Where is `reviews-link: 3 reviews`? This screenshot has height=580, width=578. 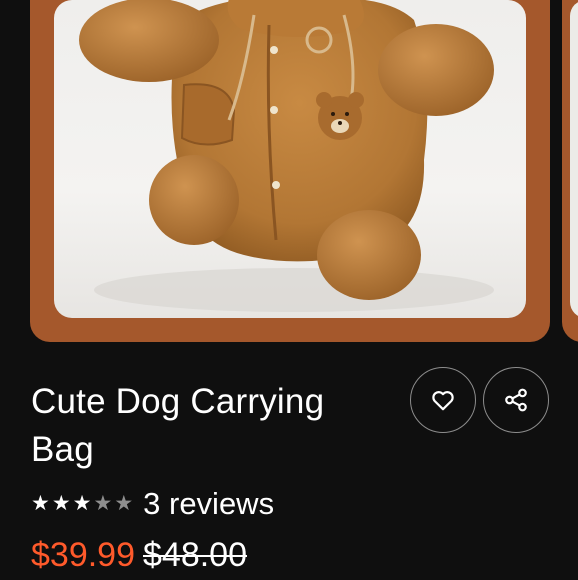
reviews-link: 3 reviews is located at coordinates (208, 504).